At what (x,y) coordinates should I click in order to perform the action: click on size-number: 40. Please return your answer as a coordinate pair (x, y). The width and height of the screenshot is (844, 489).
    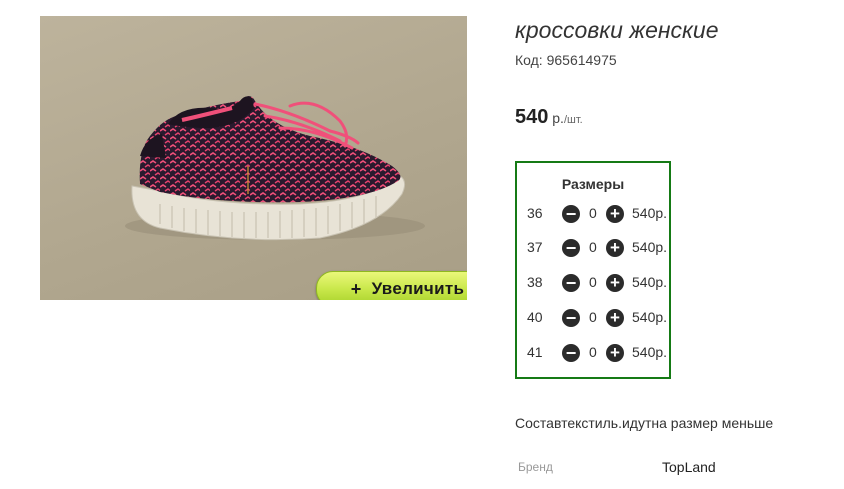
    Looking at the image, I should click on (535, 317).